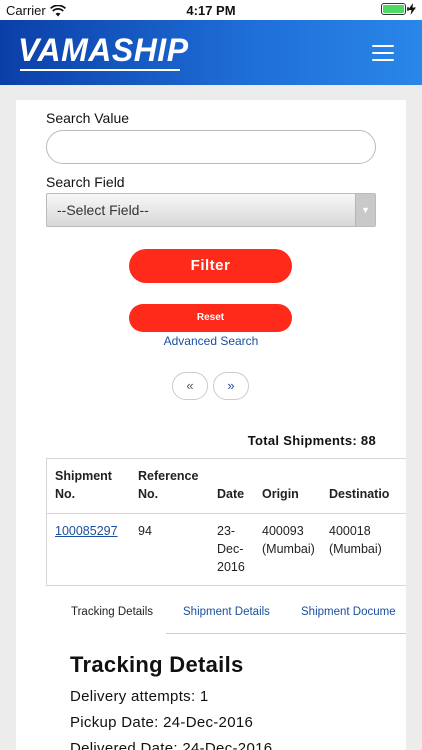  I want to click on tab-shipment-details: Shipment Details, so click(226, 612).